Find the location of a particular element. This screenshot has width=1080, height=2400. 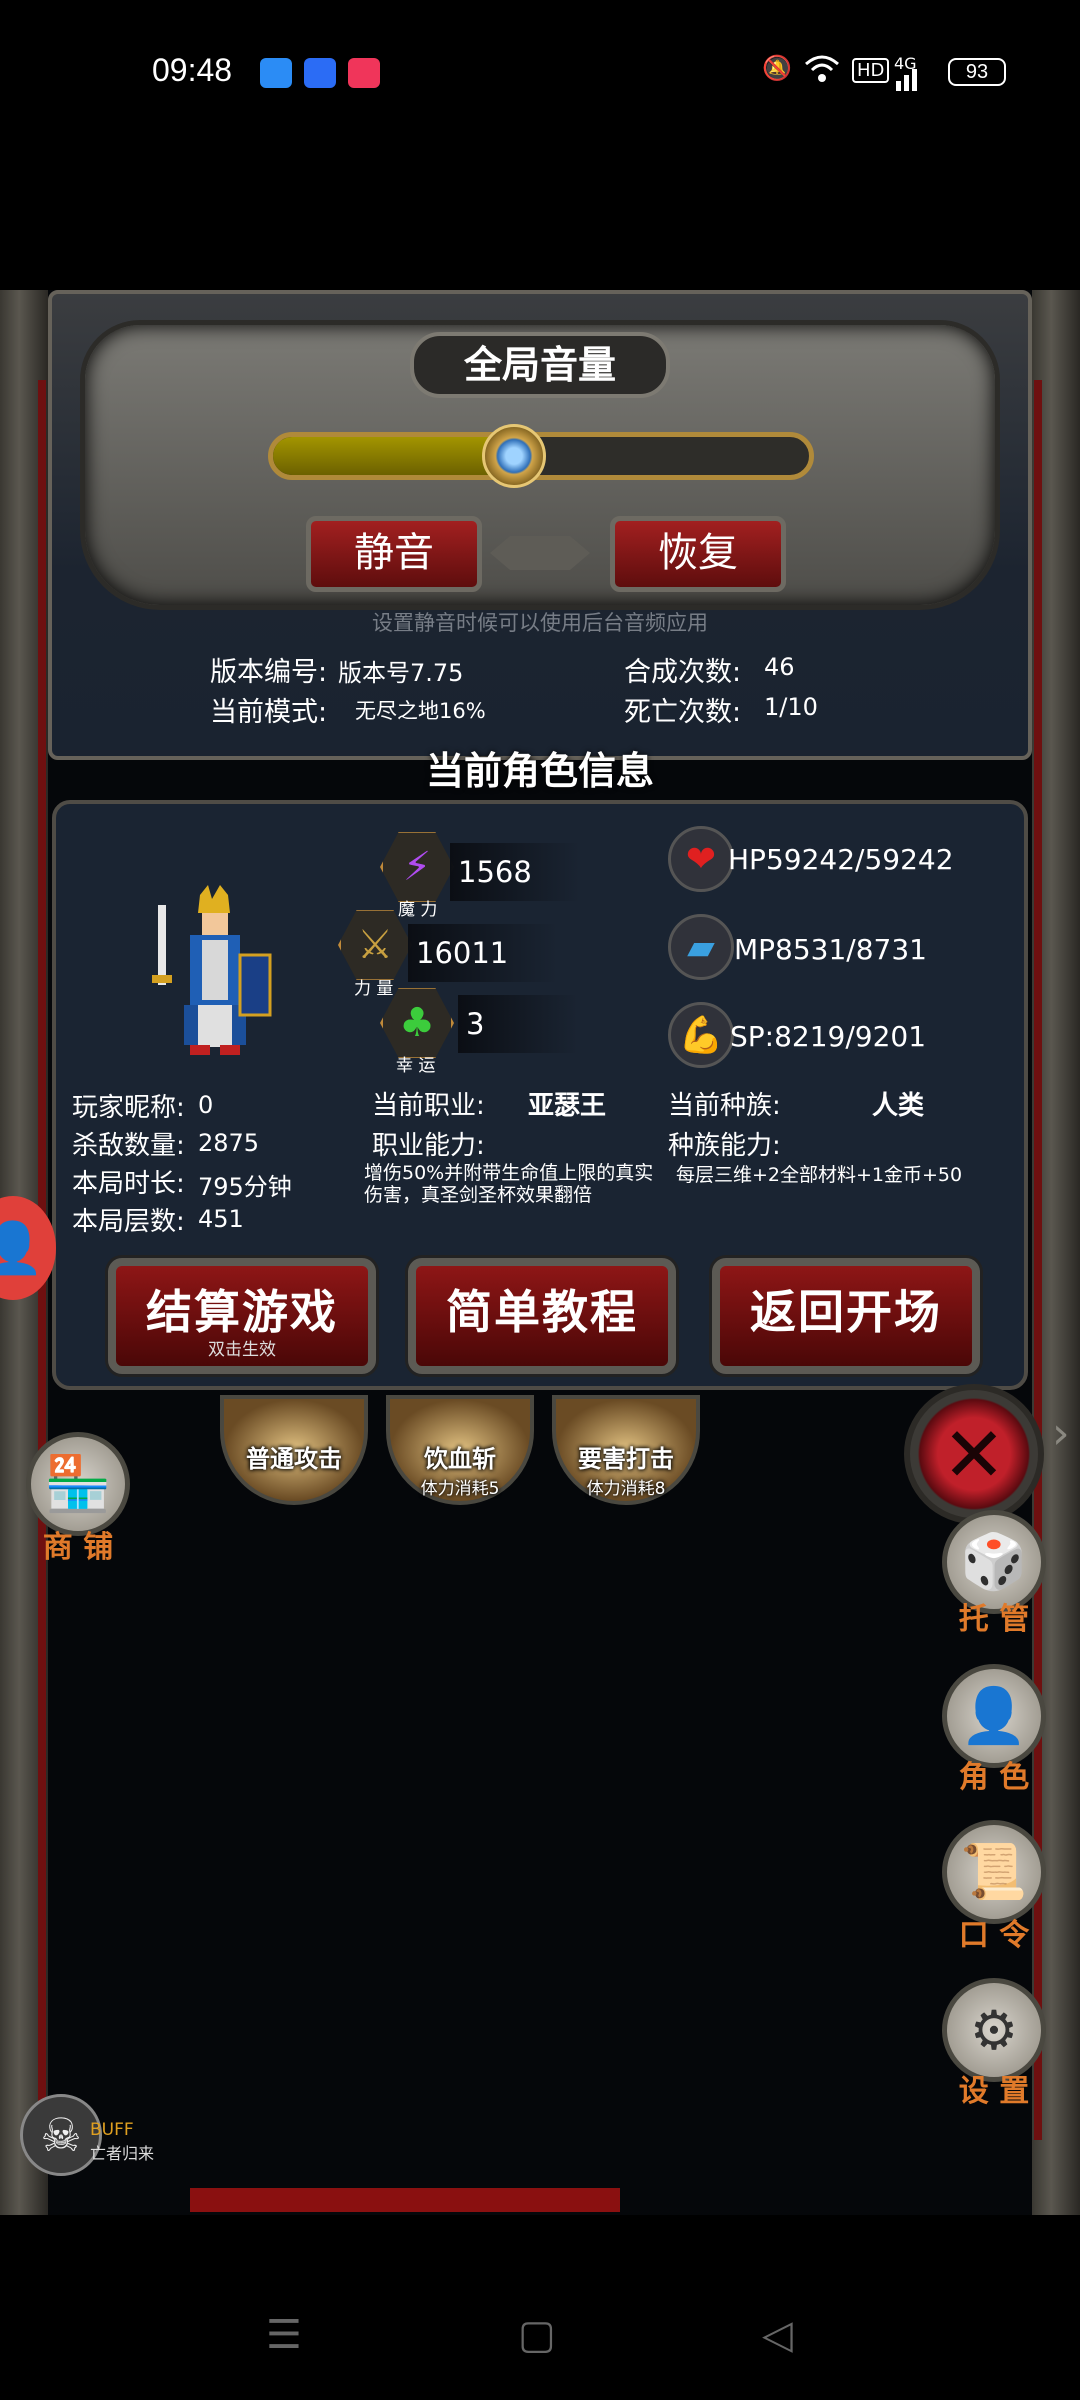

version-label: 版本编号: is located at coordinates (269, 672).